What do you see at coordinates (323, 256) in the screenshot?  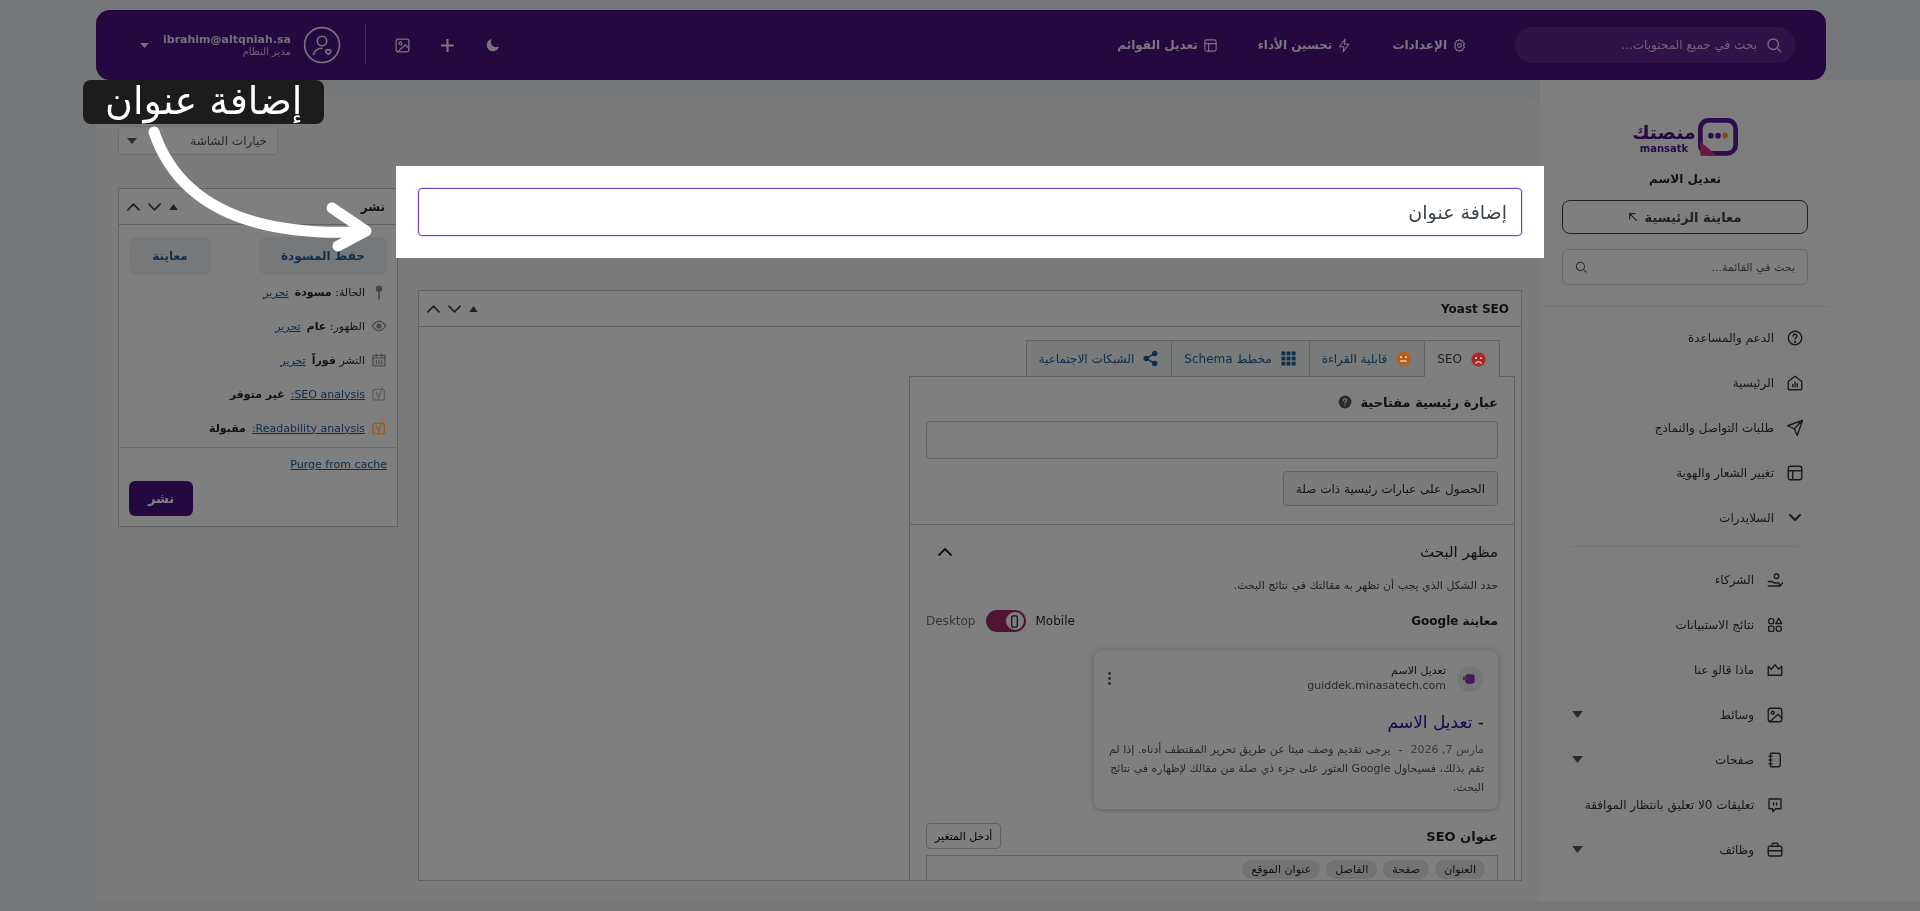 I see `save-draft-button: حفظ المسودة` at bounding box center [323, 256].